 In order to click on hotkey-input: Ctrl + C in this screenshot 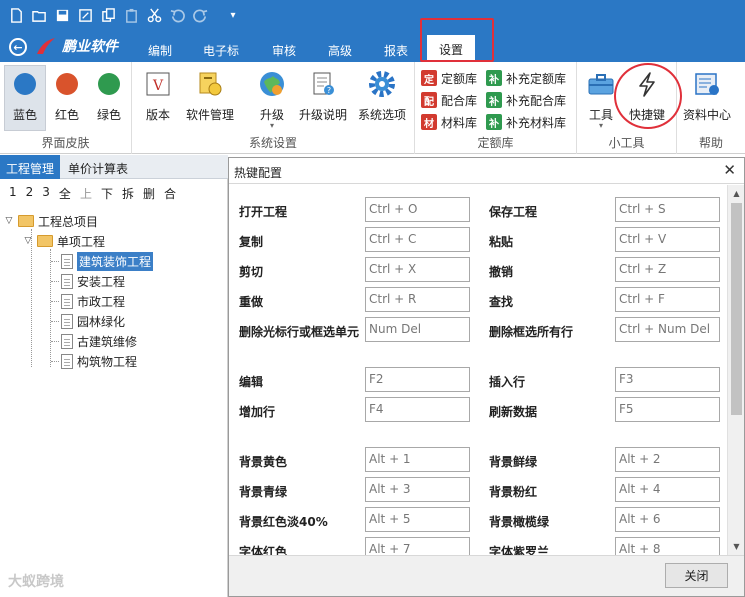, I will do `click(417, 239)`.